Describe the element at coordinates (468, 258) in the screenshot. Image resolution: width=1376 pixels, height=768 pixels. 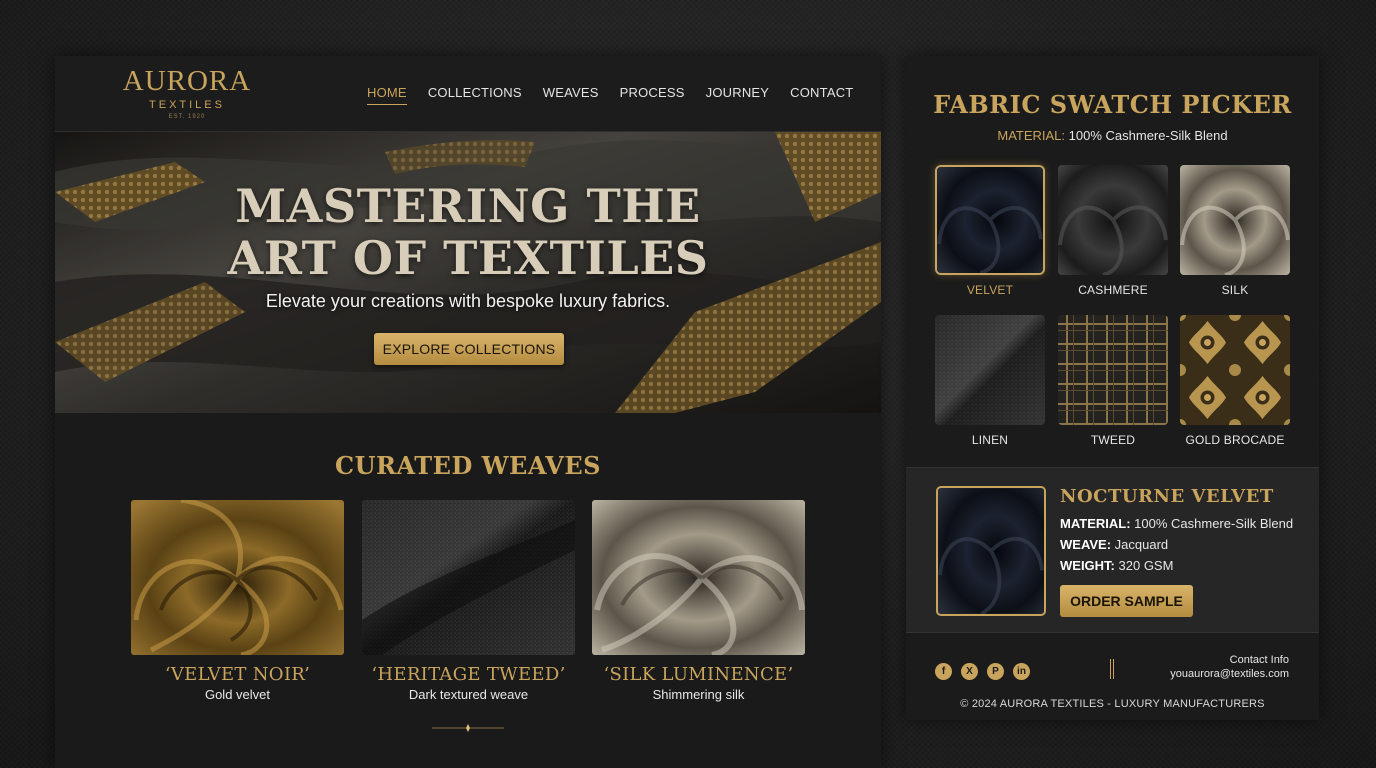
I see `hero-title-line2: ART OF TEXTILES` at that location.